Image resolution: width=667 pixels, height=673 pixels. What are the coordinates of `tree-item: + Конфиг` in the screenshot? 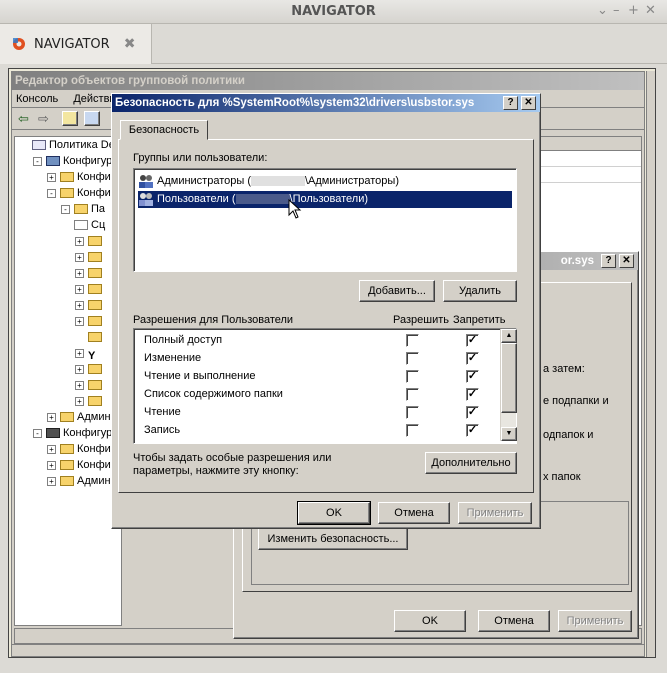 It's located at (81, 177).